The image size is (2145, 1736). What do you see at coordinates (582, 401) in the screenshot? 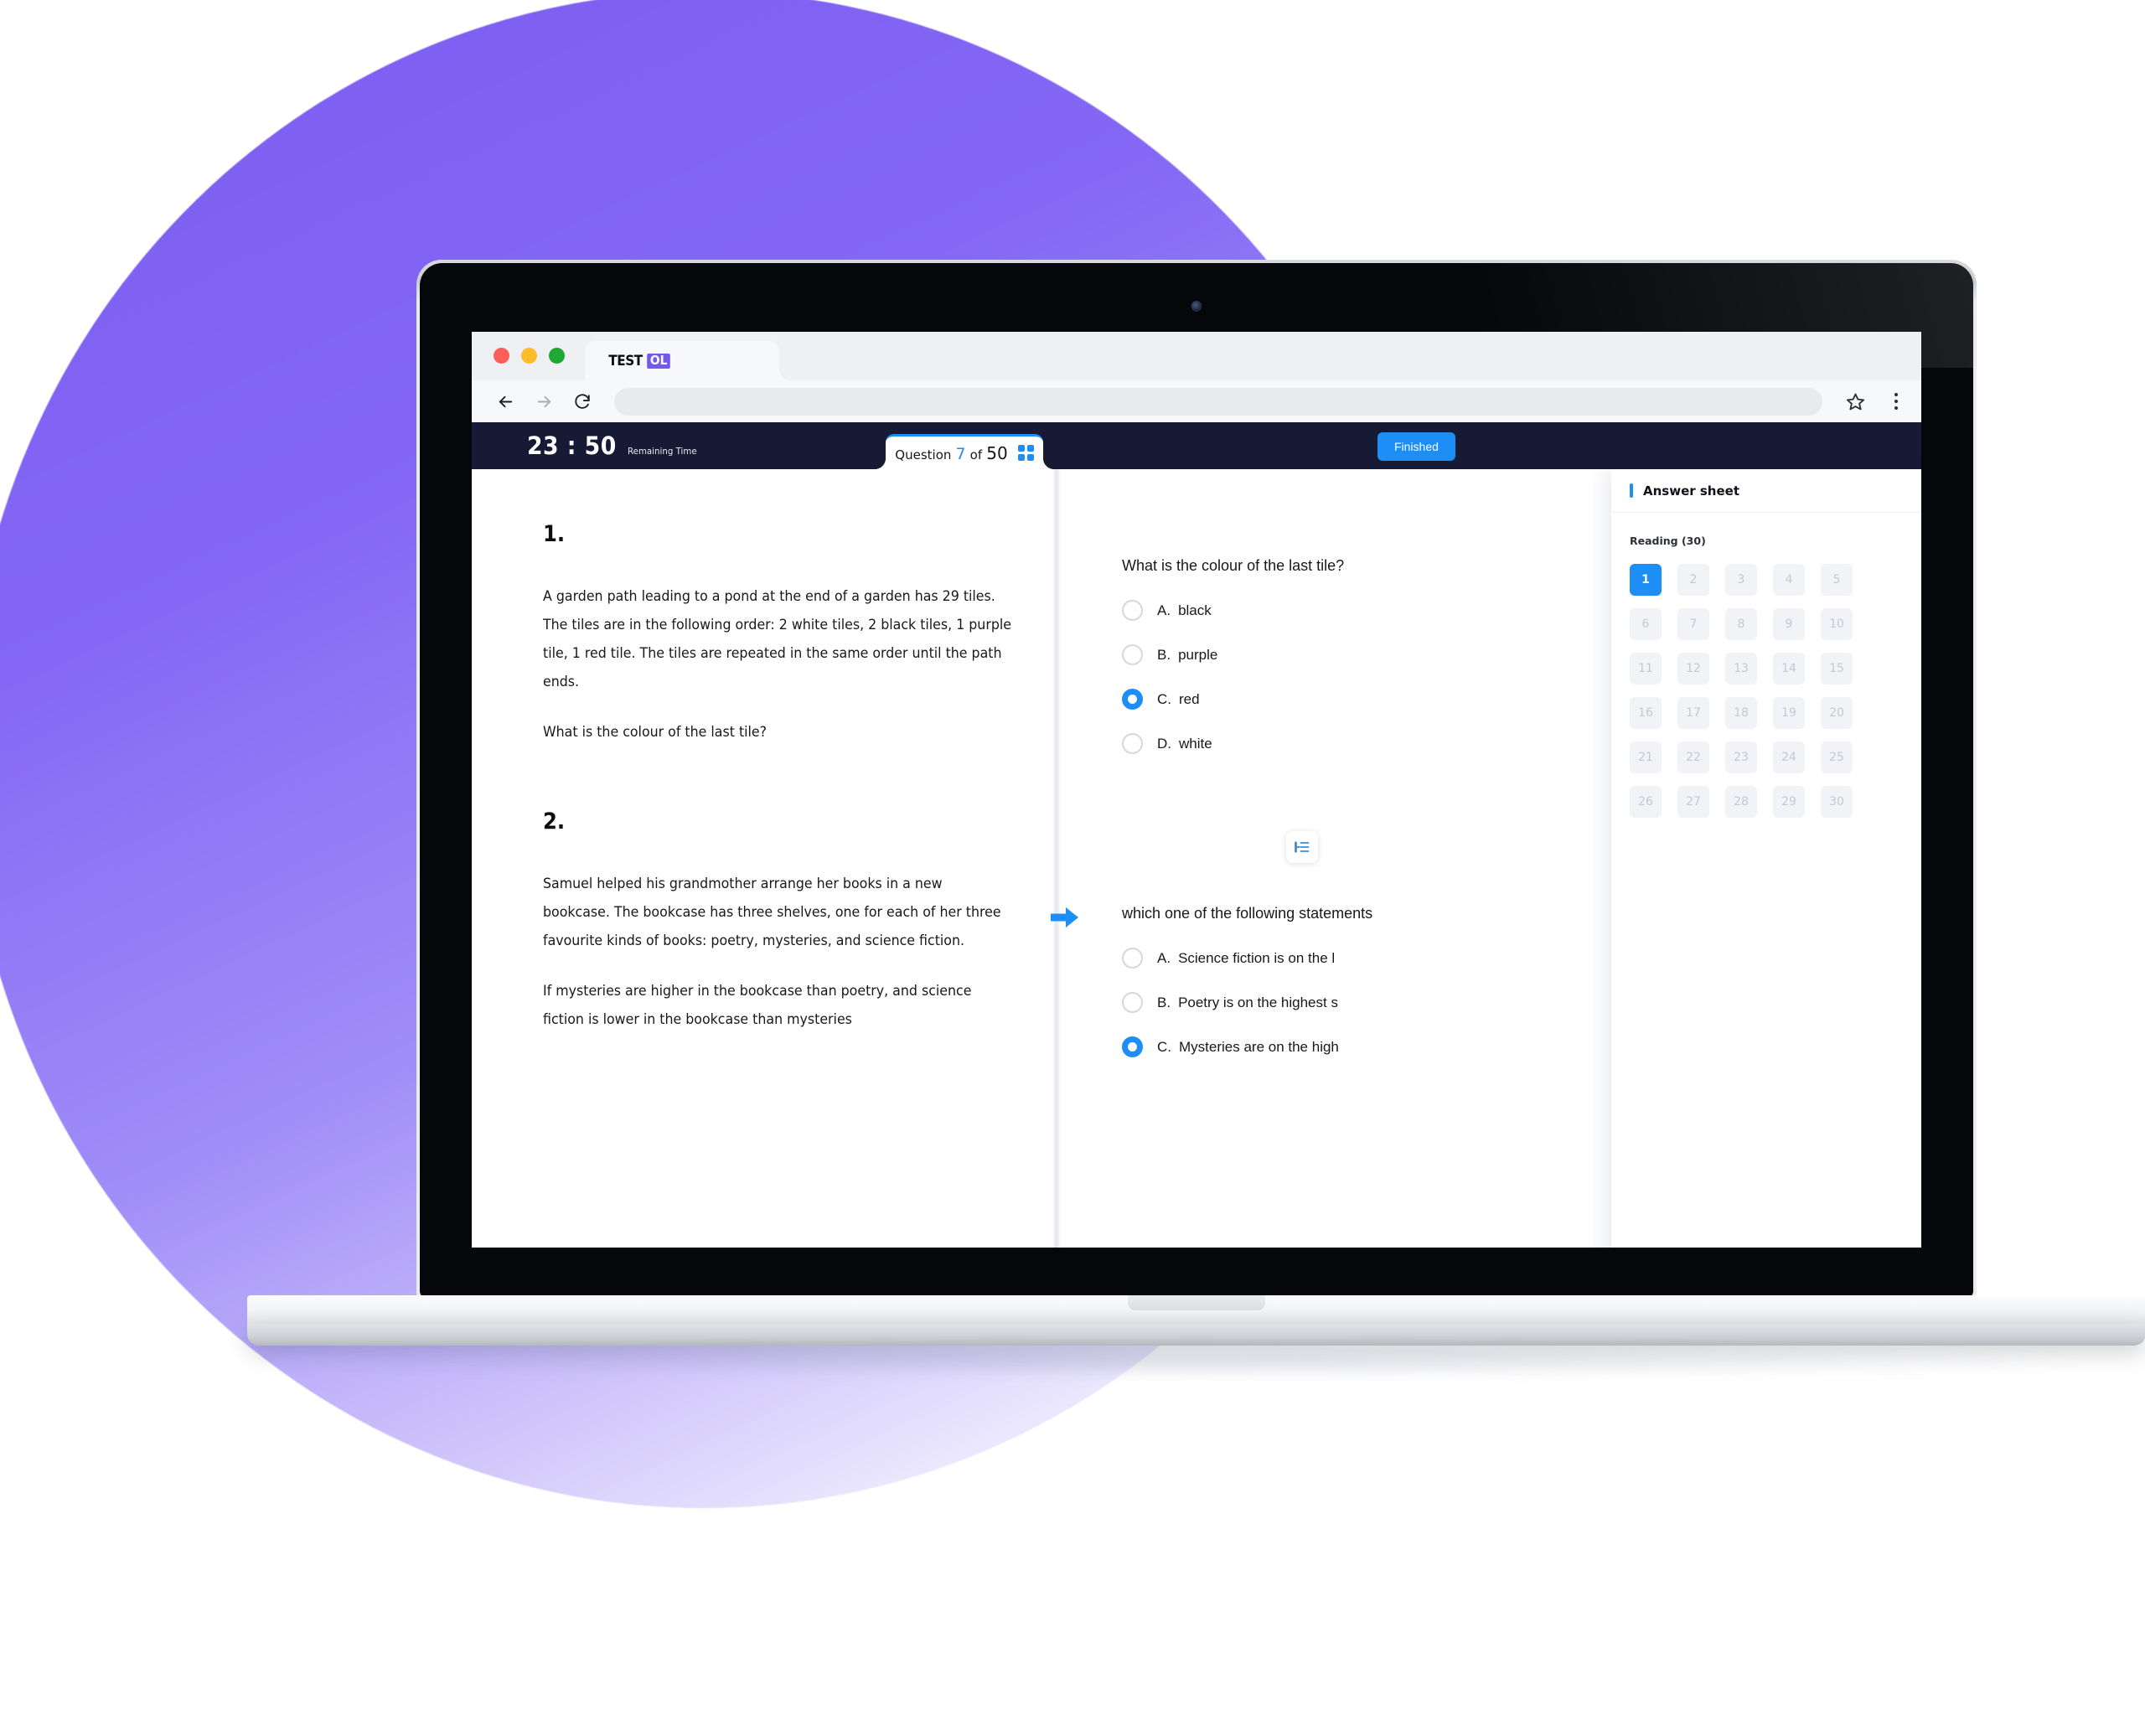
I see `reload-icon` at bounding box center [582, 401].